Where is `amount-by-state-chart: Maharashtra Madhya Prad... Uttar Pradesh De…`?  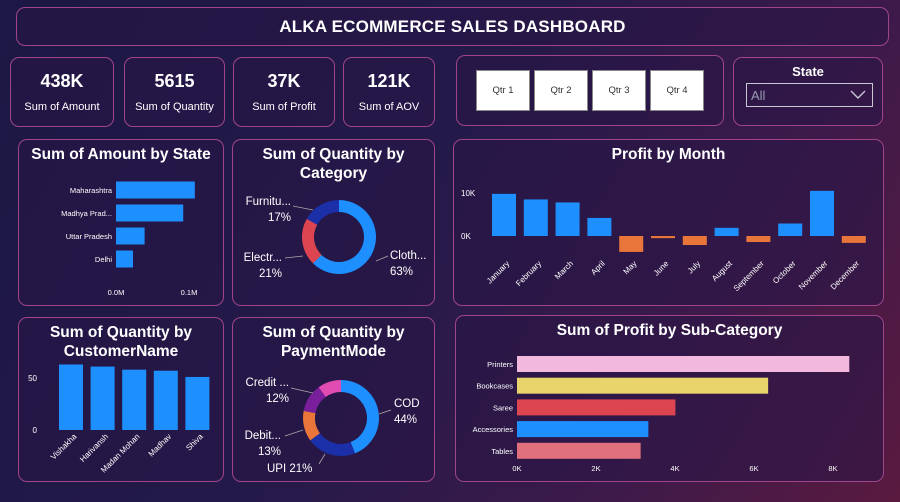
amount-by-state-chart: Maharashtra Madhya Prad... Uttar Pradesh De… is located at coordinates (129, 239).